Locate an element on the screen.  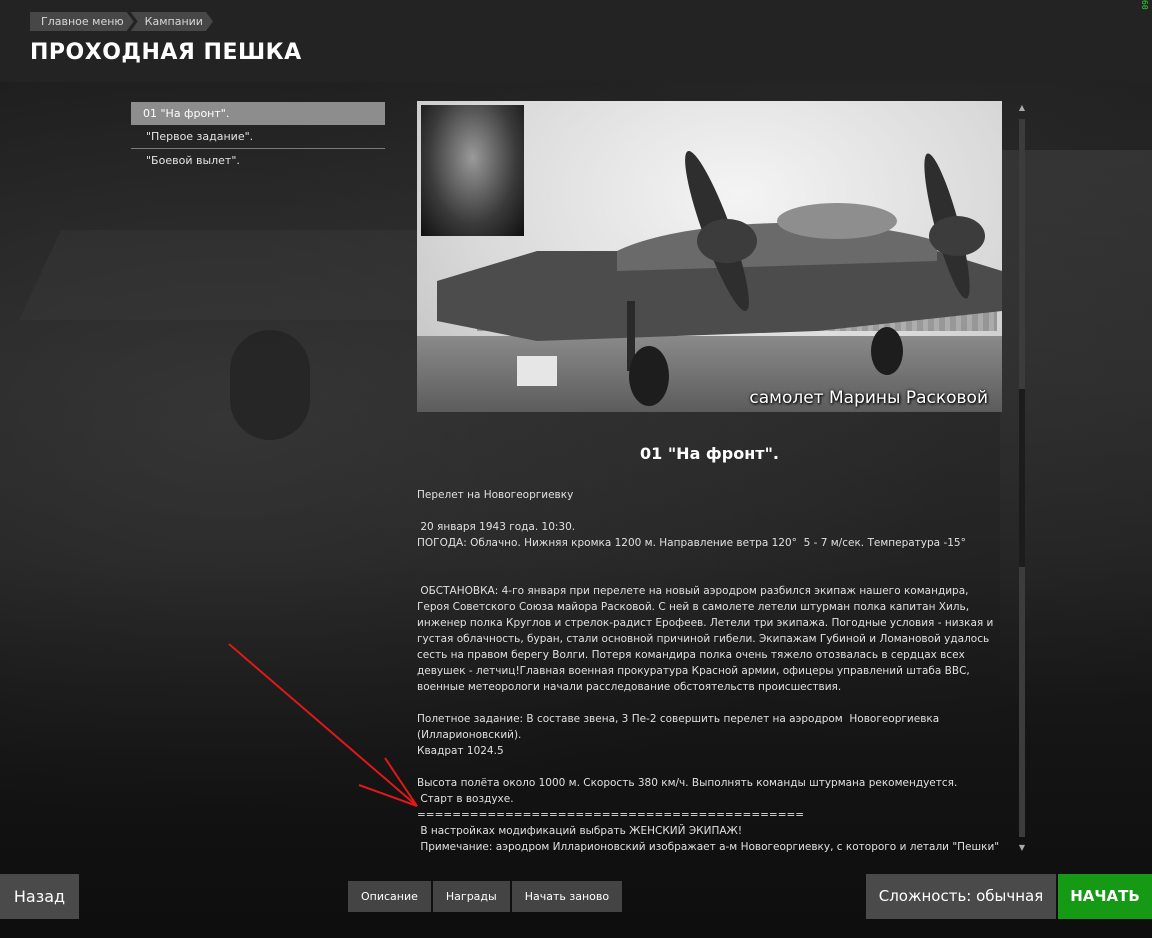
tab-description: Описание is located at coordinates (389, 896).